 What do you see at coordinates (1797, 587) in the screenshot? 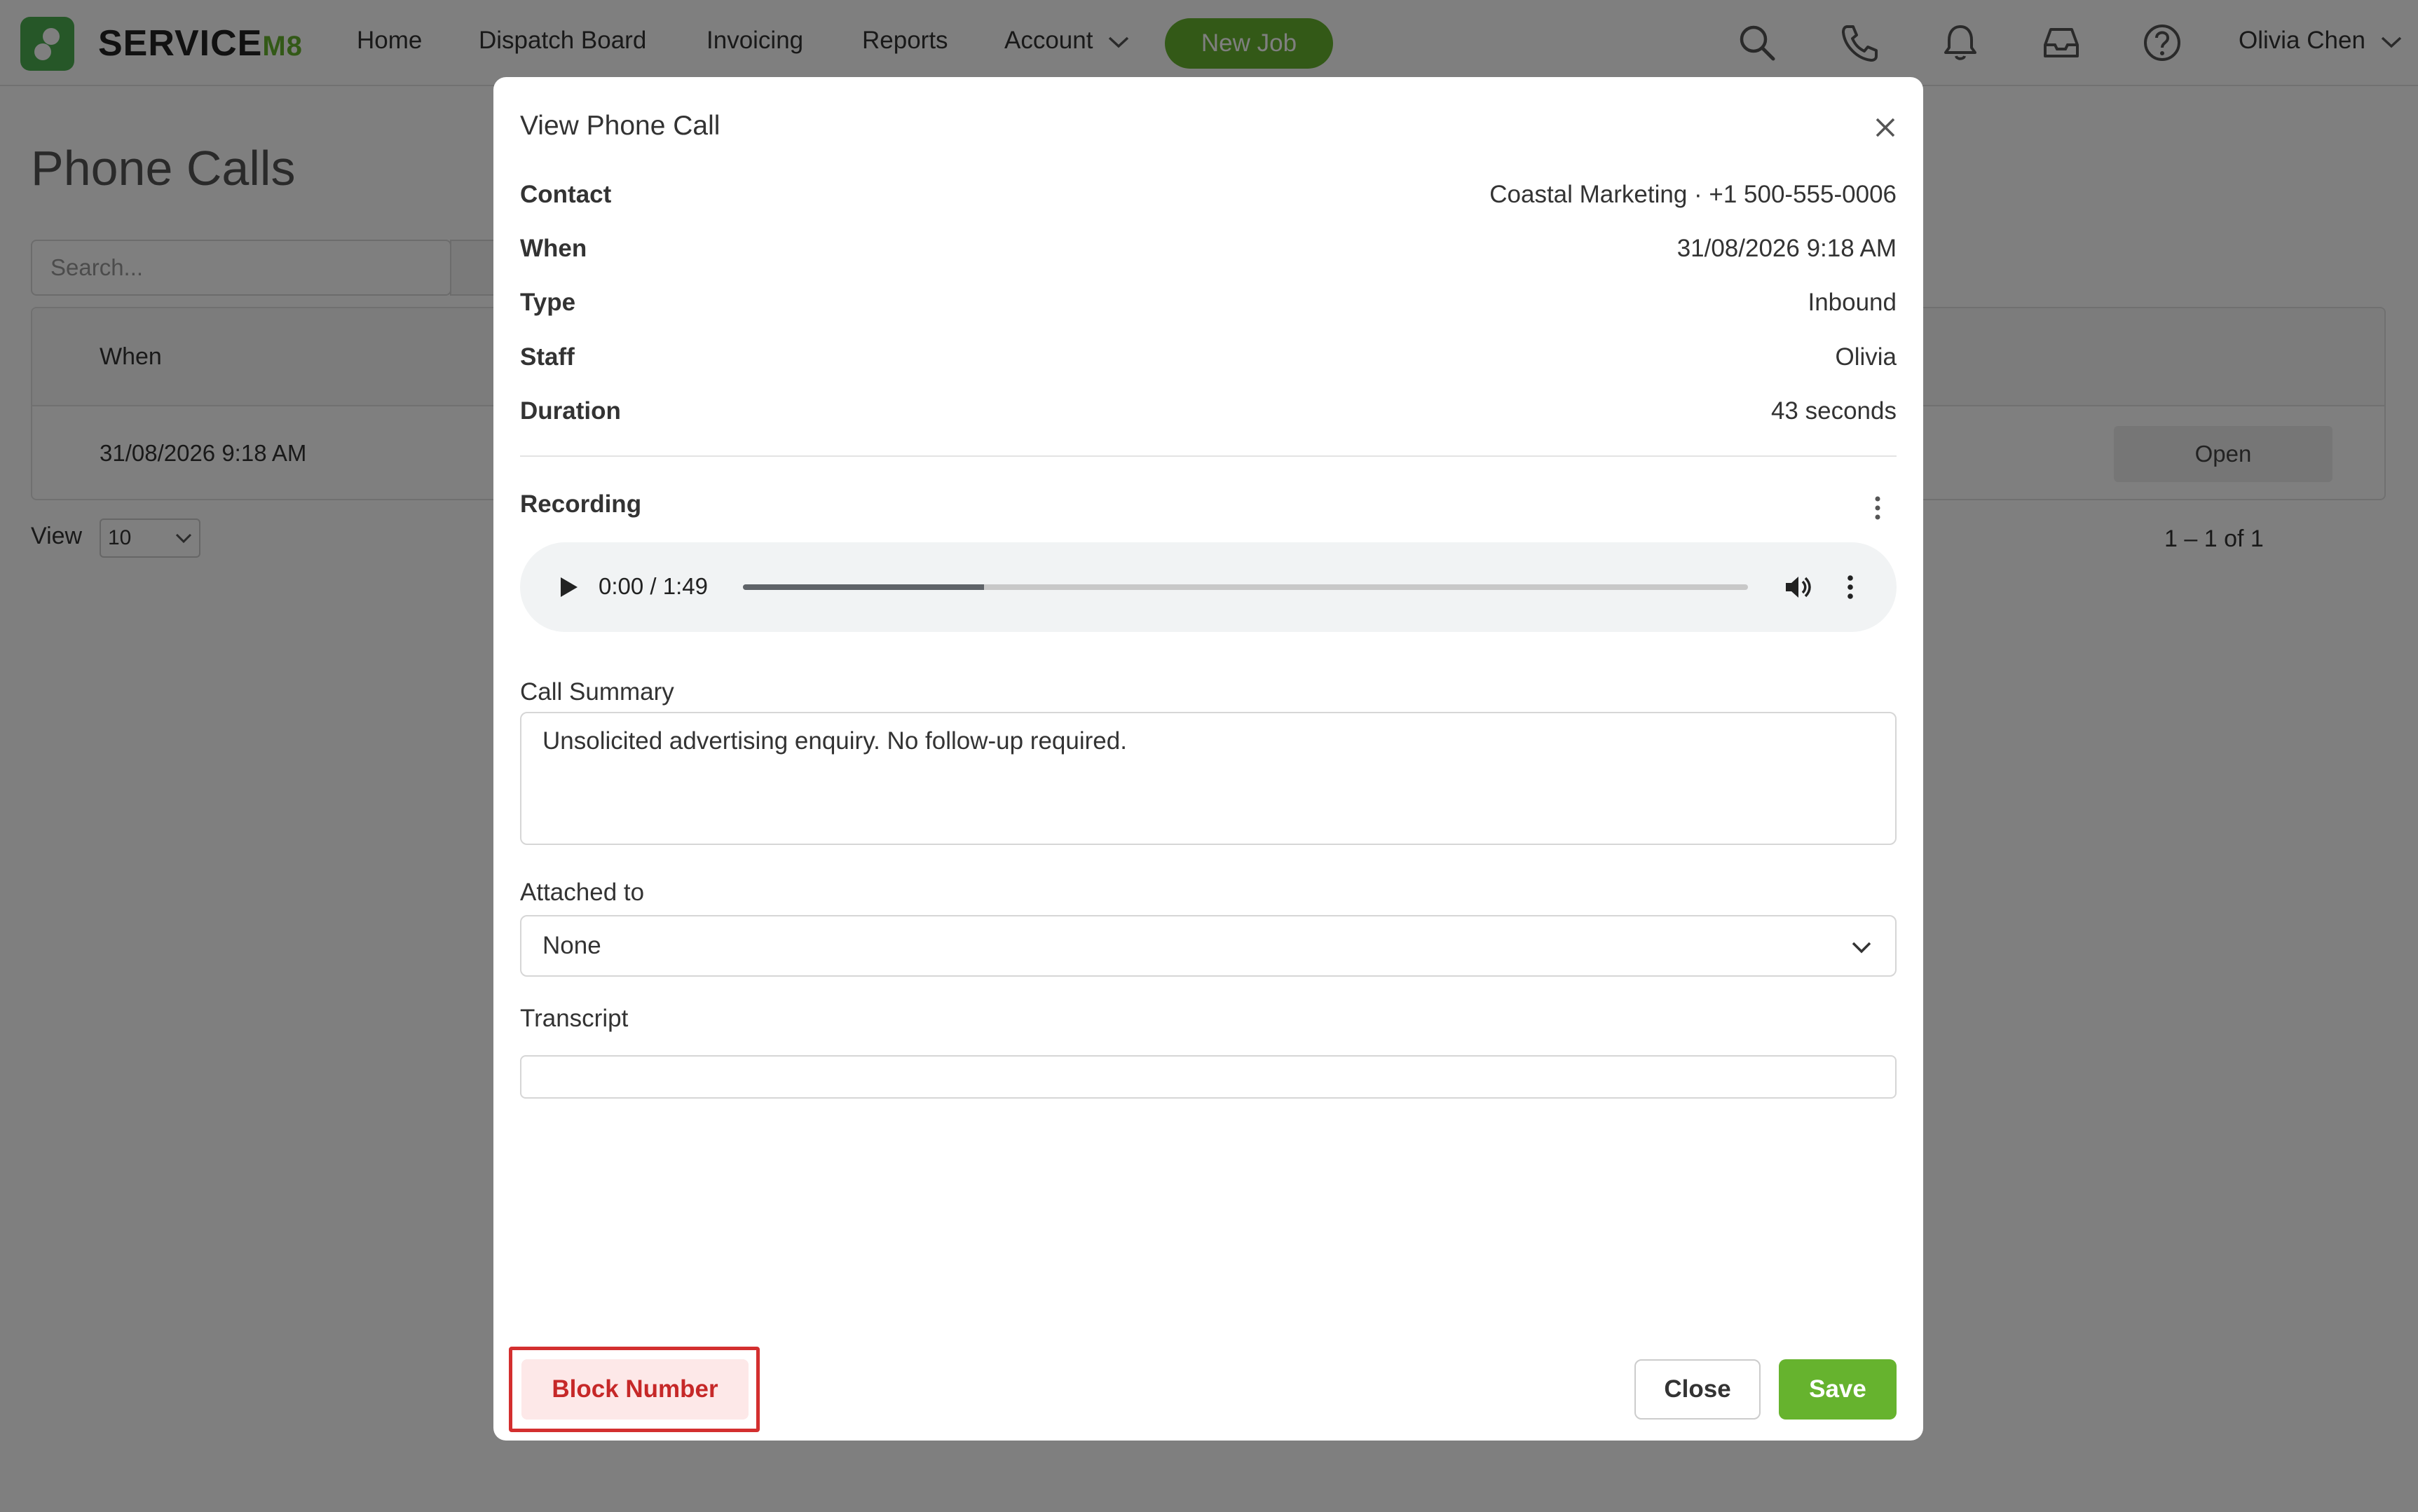
I see `volume-icon` at bounding box center [1797, 587].